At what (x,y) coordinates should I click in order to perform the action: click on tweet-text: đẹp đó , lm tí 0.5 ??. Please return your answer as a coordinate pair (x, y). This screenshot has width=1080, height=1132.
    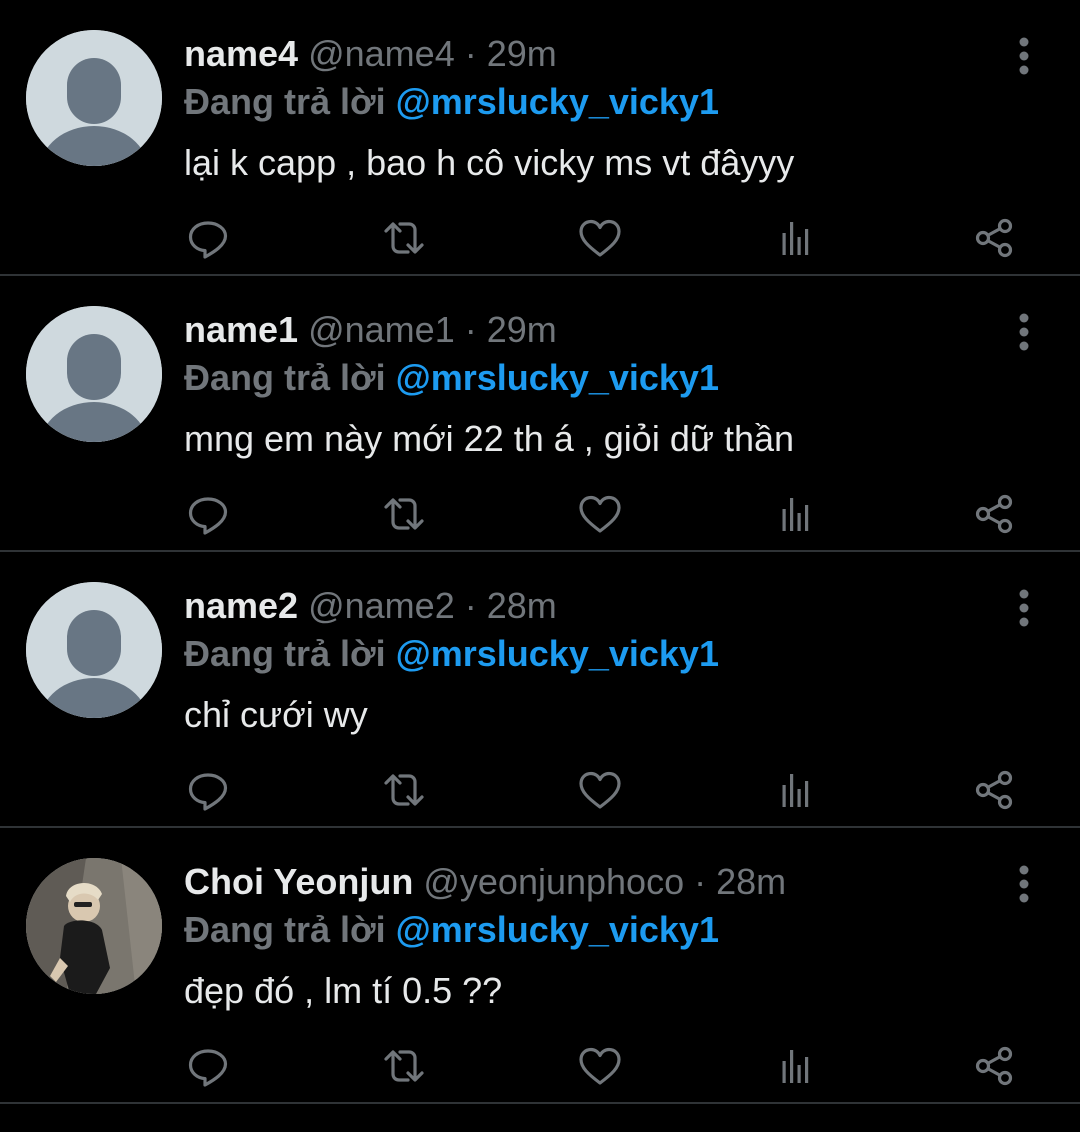
    Looking at the image, I should click on (343, 990).